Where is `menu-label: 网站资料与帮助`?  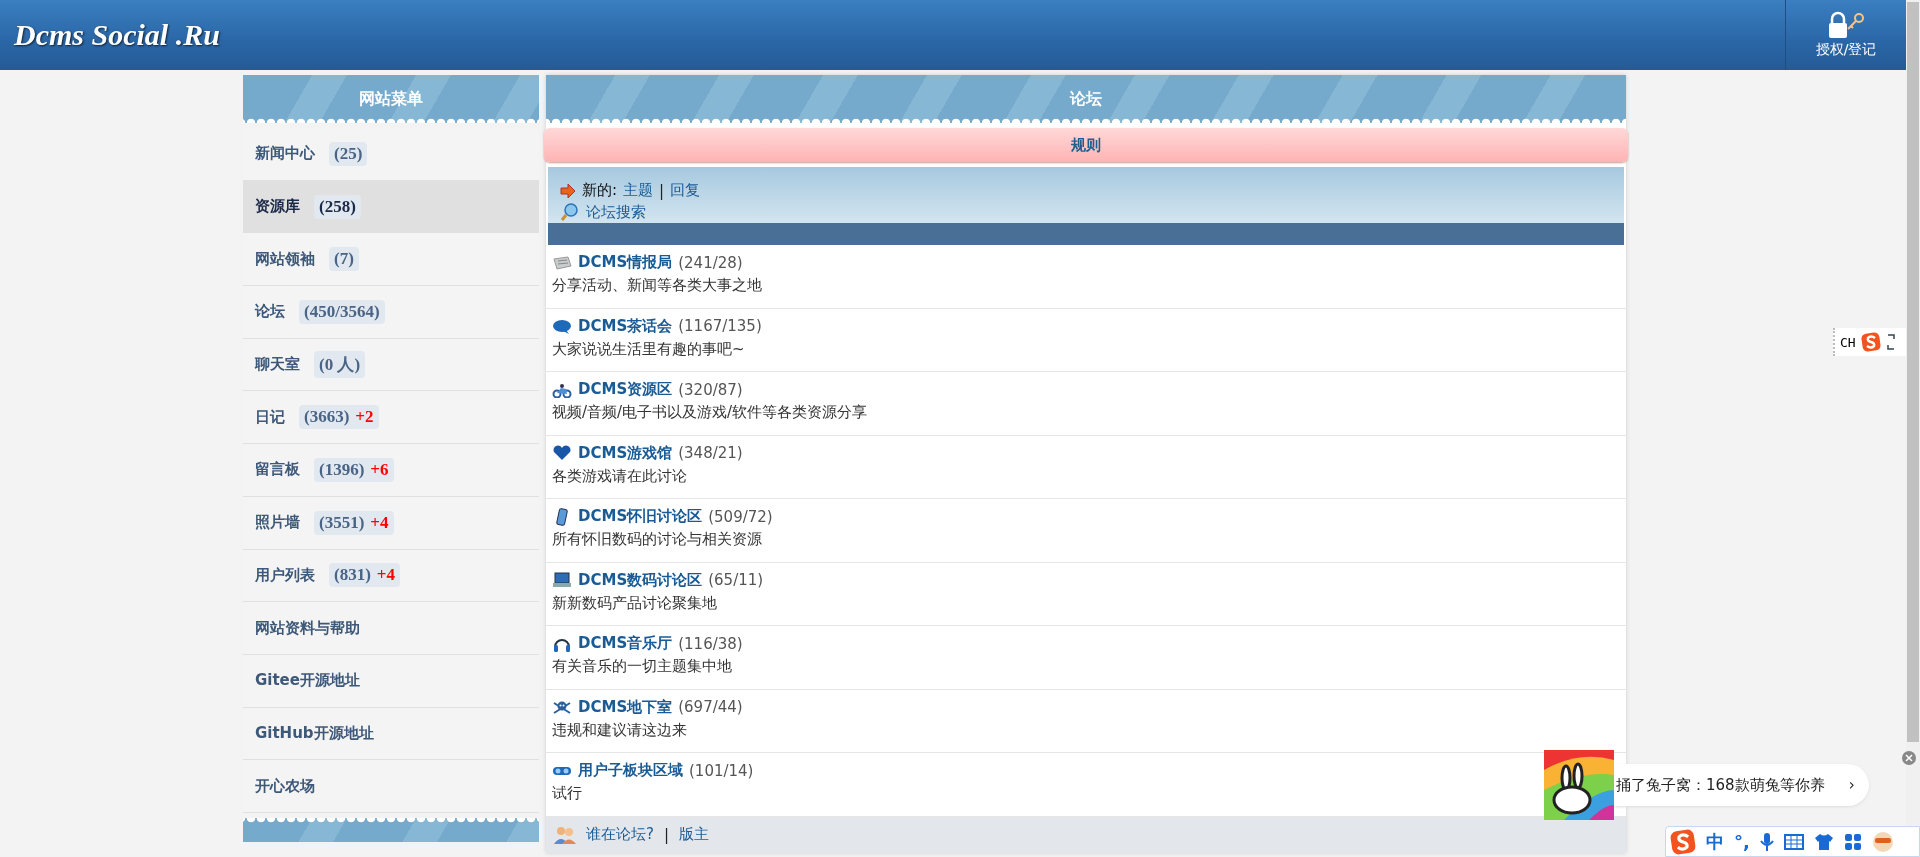 menu-label: 网站资料与帮助 is located at coordinates (307, 628).